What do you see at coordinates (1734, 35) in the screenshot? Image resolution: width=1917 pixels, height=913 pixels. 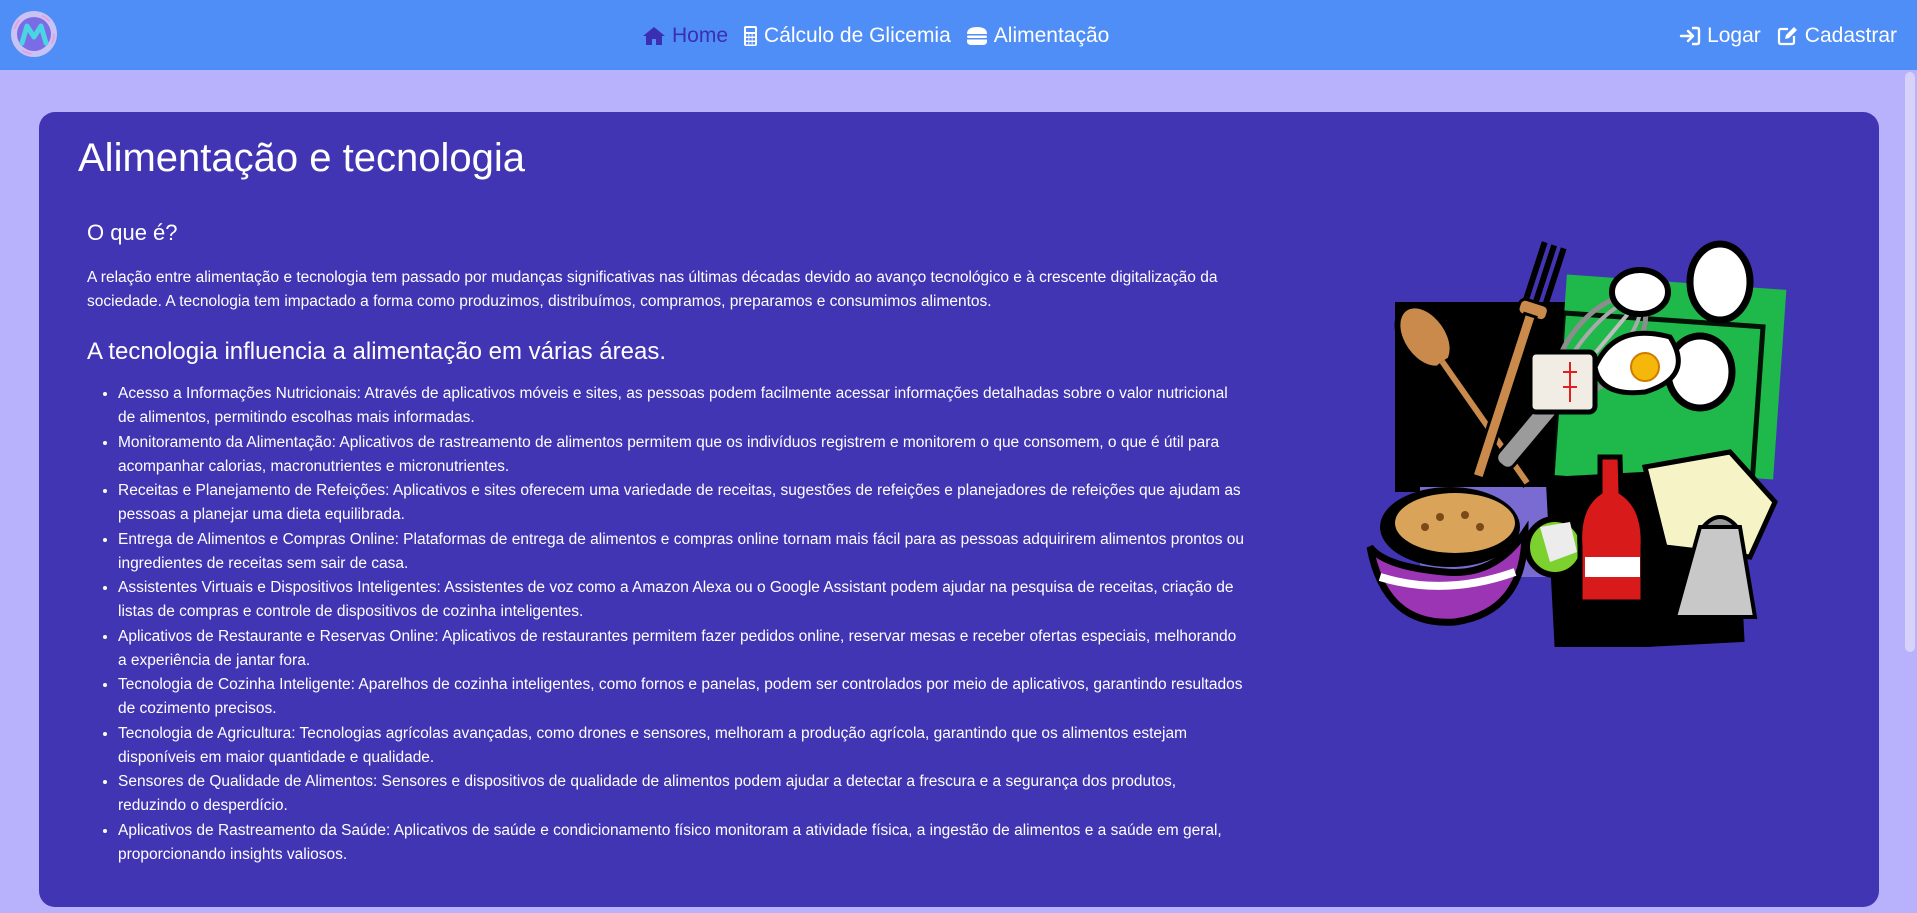 I see `nav-logar-label: Logar` at bounding box center [1734, 35].